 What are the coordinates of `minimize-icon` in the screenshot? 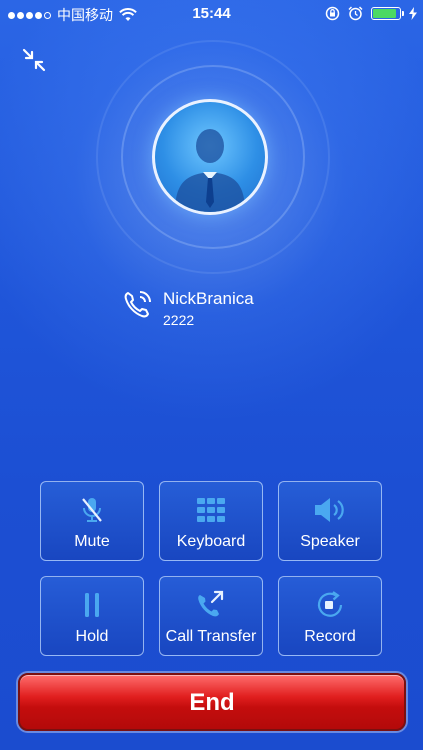 It's located at (34, 60).